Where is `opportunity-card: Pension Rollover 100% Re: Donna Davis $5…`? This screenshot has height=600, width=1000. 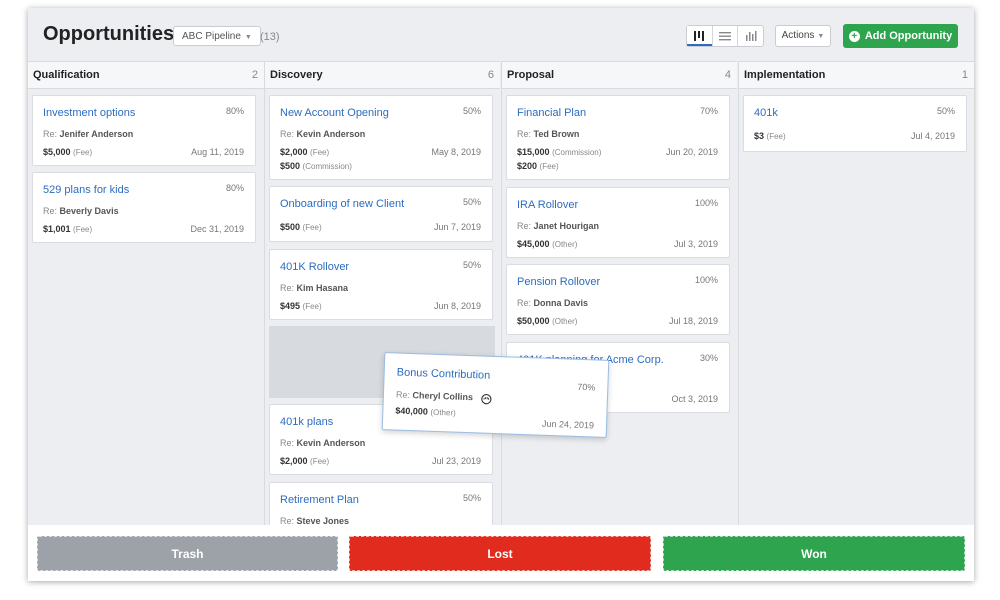
opportunity-card: Pension Rollover 100% Re: Donna Davis $5… is located at coordinates (618, 299).